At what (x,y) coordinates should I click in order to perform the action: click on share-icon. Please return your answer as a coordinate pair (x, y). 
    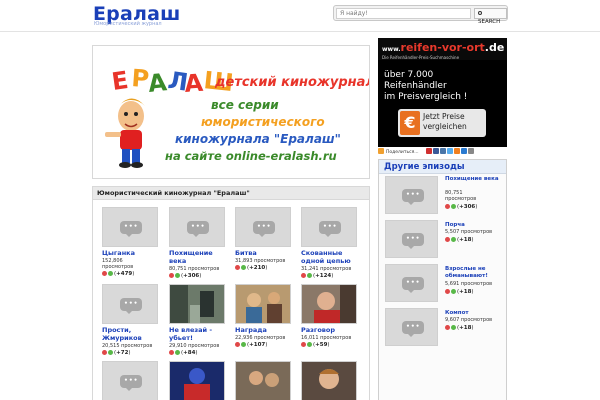
    Looking at the image, I should click on (381, 151).